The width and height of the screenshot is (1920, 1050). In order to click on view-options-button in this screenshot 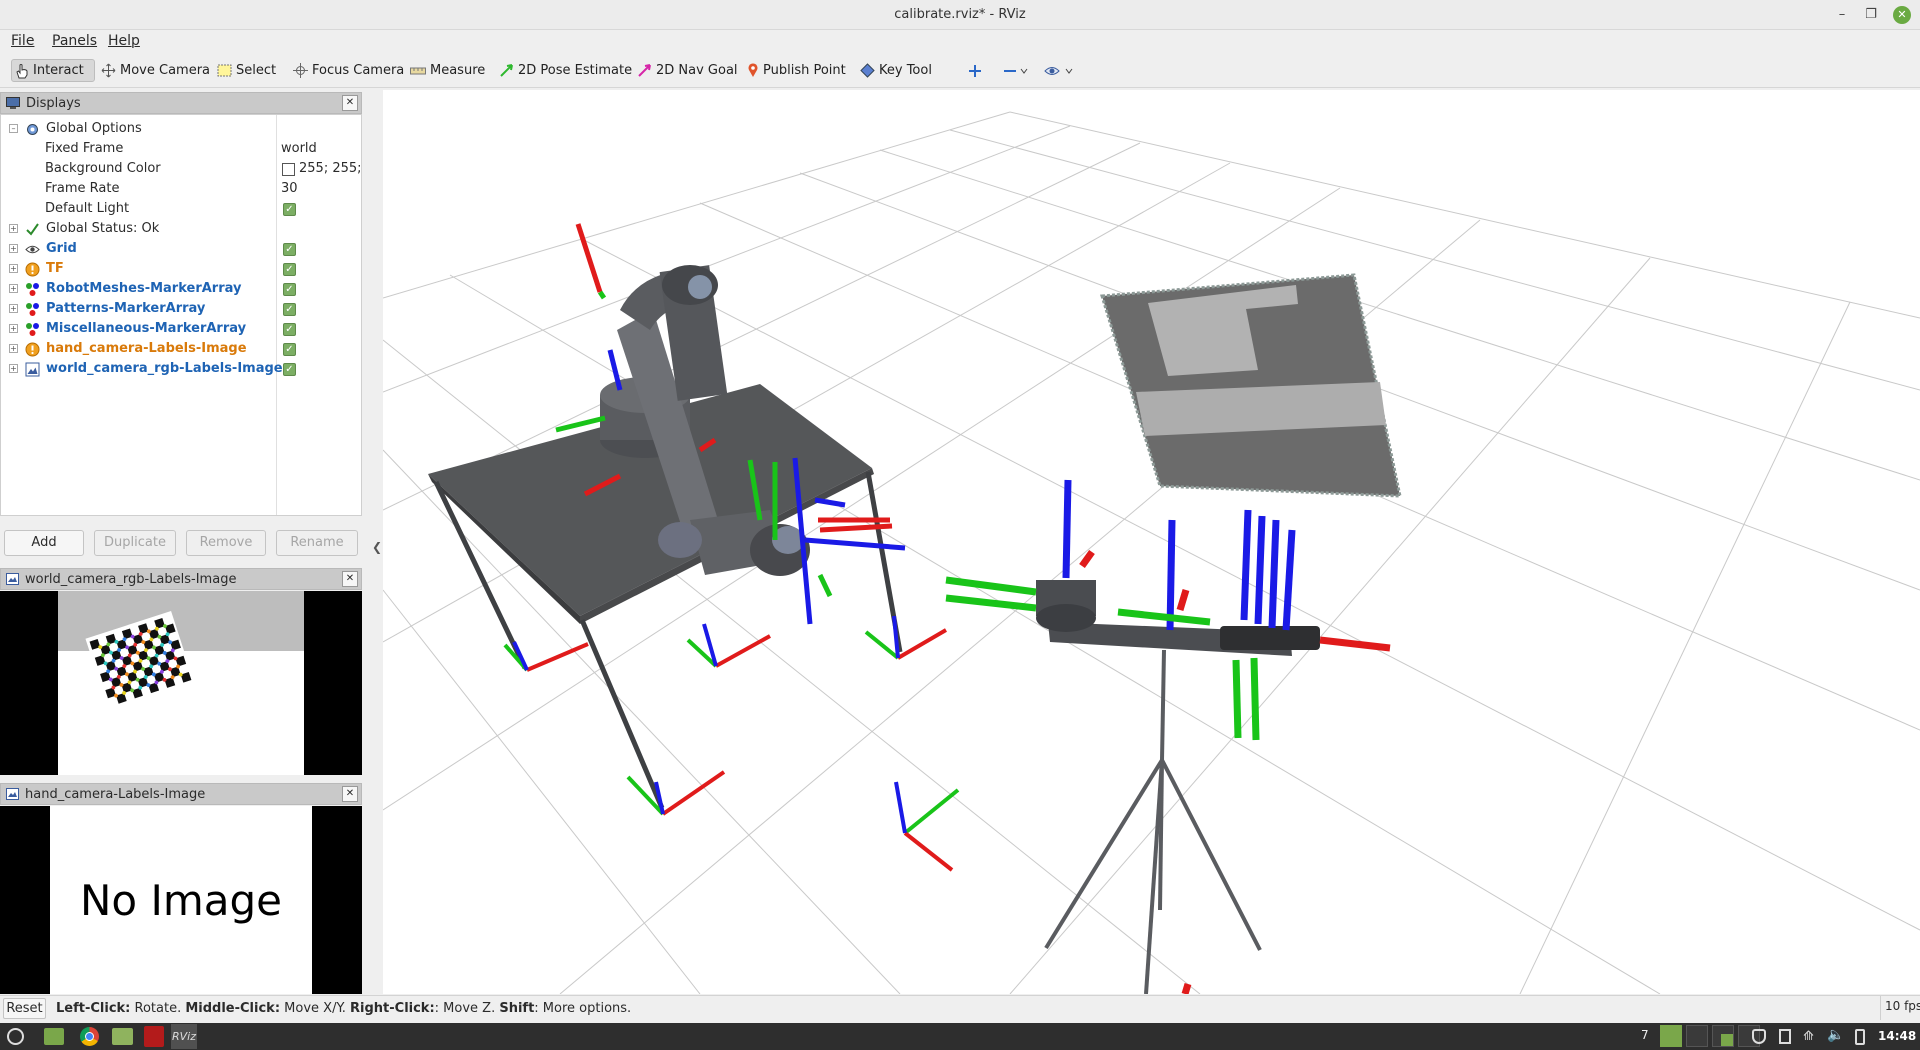, I will do `click(1059, 70)`.